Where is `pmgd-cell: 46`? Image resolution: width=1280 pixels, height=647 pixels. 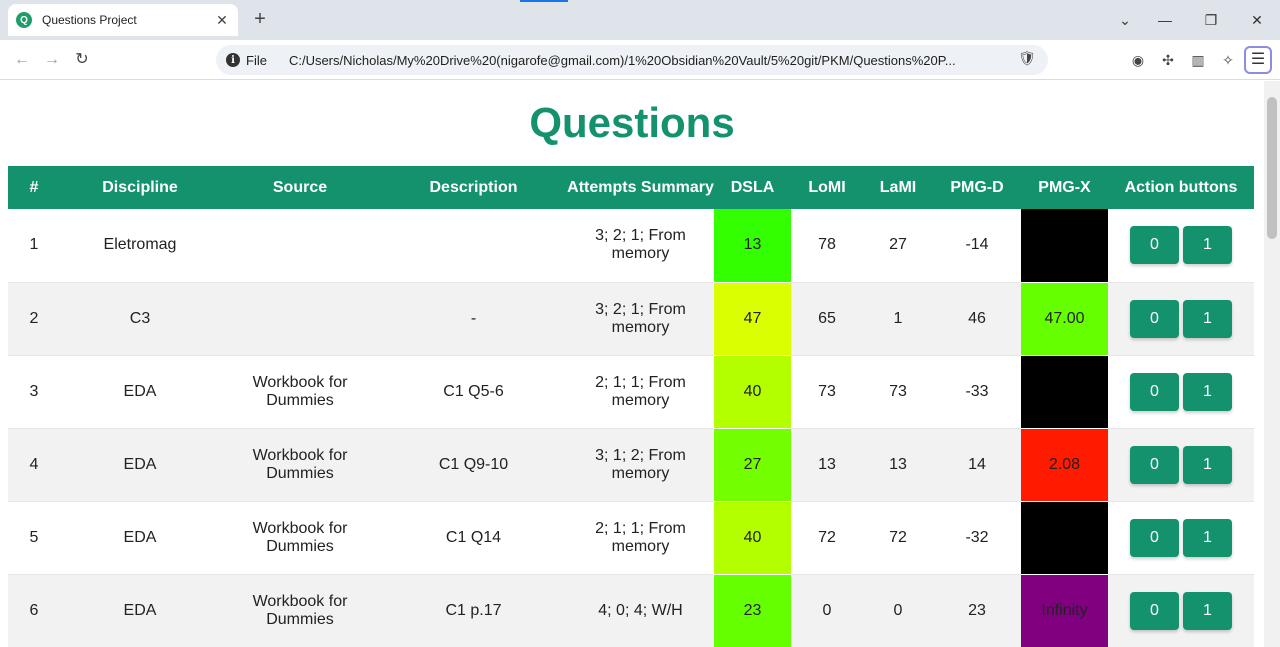 pmgd-cell: 46 is located at coordinates (977, 319).